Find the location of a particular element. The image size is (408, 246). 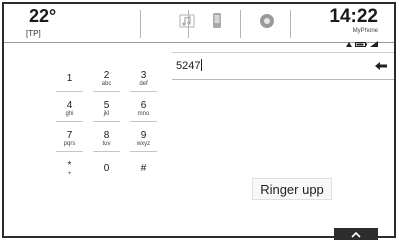

battery-icon is located at coordinates (361, 43).